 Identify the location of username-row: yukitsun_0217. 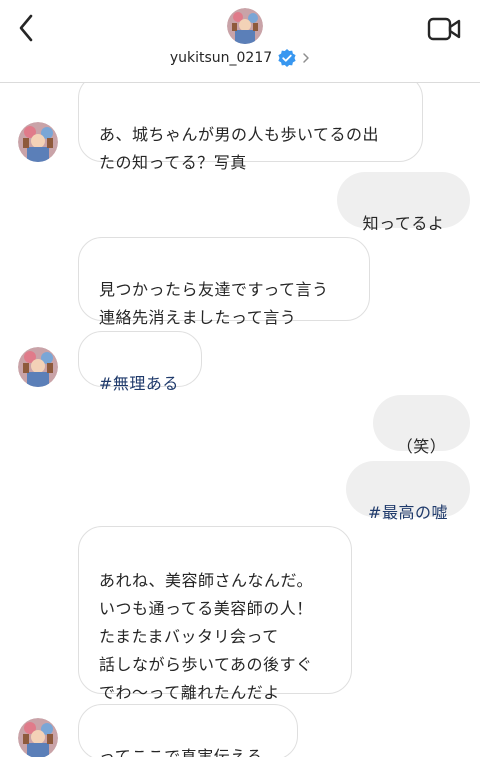
(240, 58).